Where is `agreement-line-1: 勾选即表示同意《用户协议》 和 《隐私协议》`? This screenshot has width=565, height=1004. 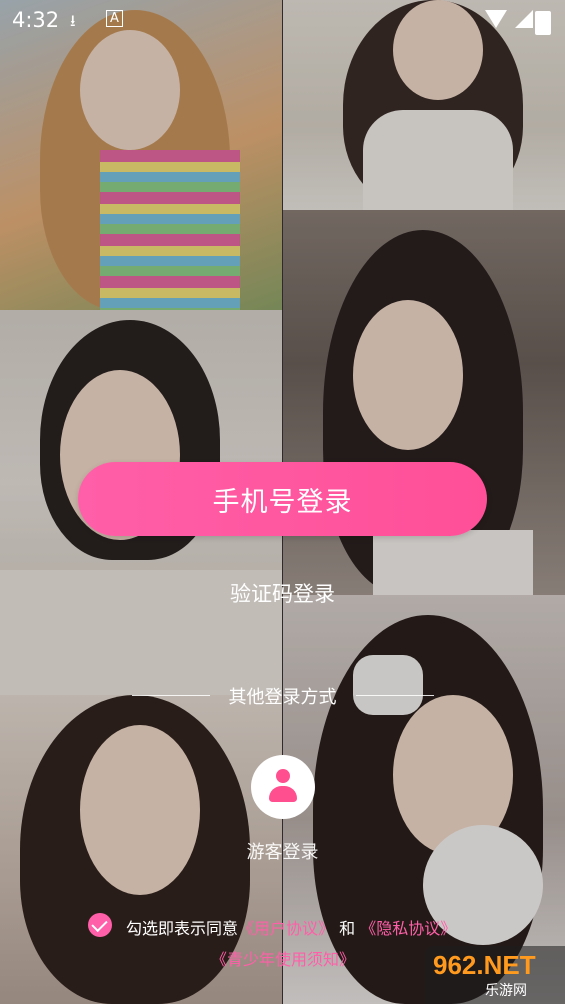 agreement-line-1: 勾选即表示同意《用户协议》 和 《隐私协议》 is located at coordinates (291, 927).